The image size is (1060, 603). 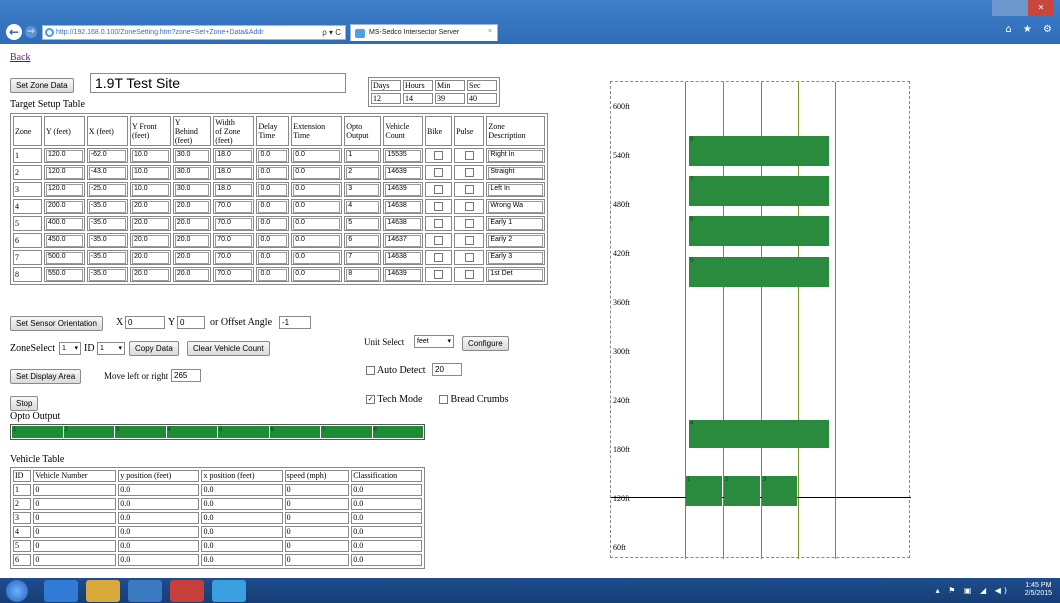 I want to click on configure-button: Configure, so click(x=485, y=343).